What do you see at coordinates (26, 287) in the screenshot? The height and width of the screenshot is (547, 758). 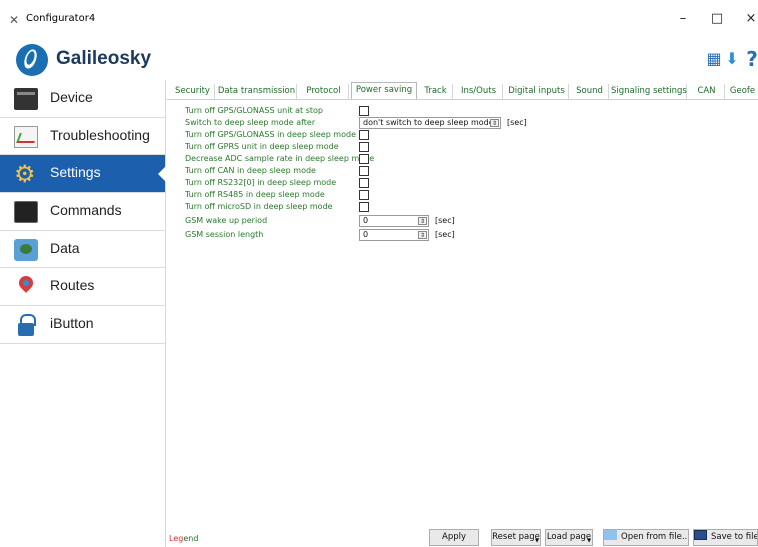 I see `routes-pin-icon` at bounding box center [26, 287].